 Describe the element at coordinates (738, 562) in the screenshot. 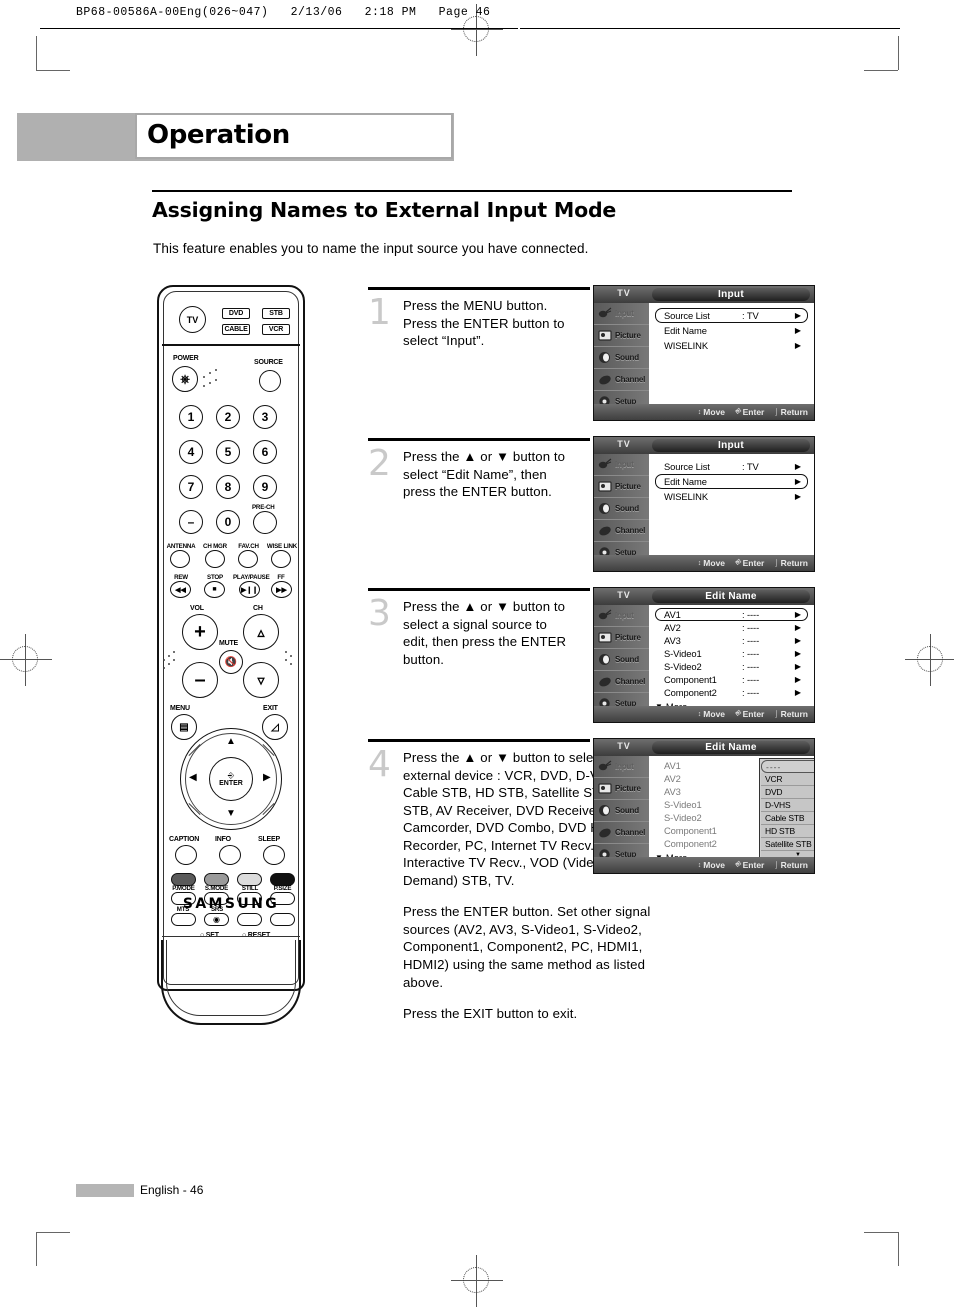

I see `enter-key-icon: ⎆` at that location.